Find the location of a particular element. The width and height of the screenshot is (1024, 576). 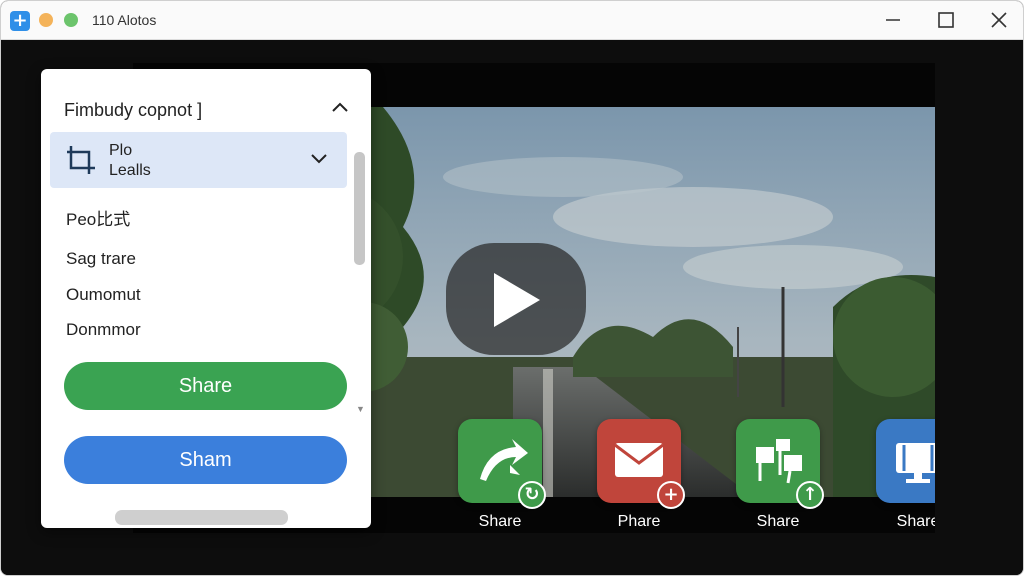

maximize-icon is located at coordinates (946, 20).